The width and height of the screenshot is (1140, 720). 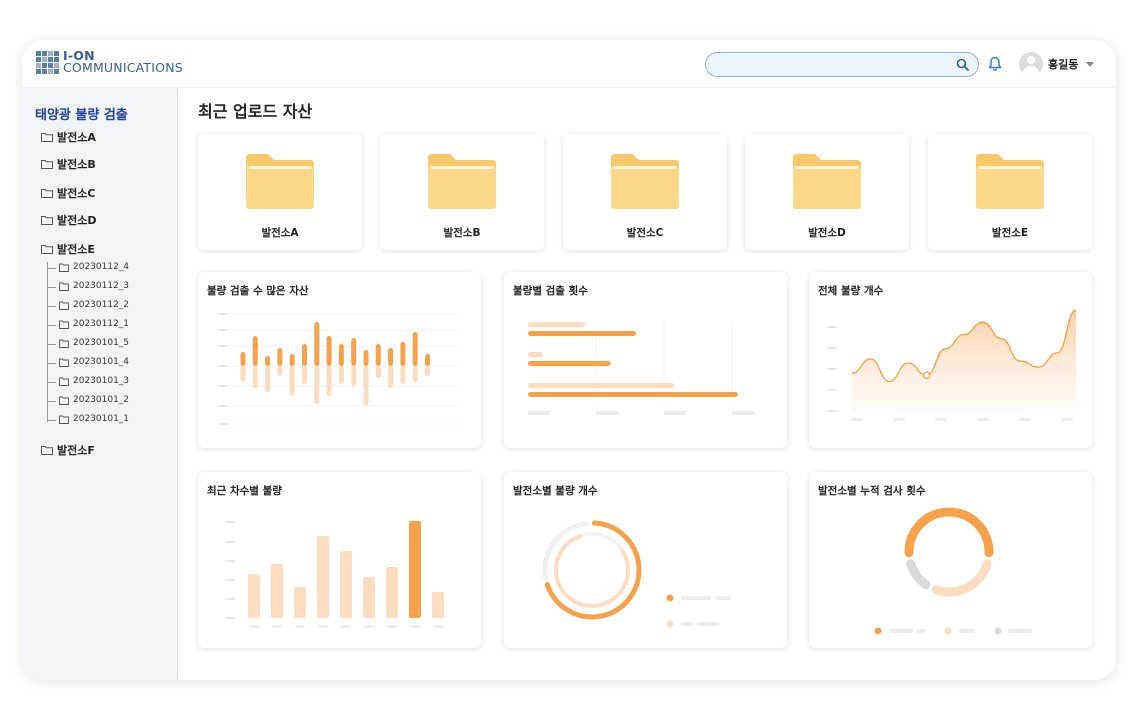 What do you see at coordinates (280, 192) in the screenshot?
I see `folder-card-plant-a: 발전소A` at bounding box center [280, 192].